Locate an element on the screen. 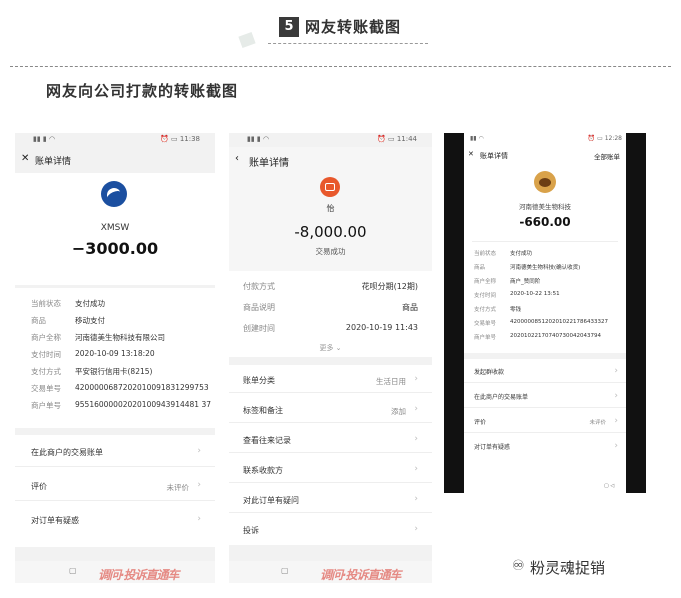 This screenshot has height=598, width=681. detail-value: 20201022170740730042043794 is located at coordinates (555, 336).